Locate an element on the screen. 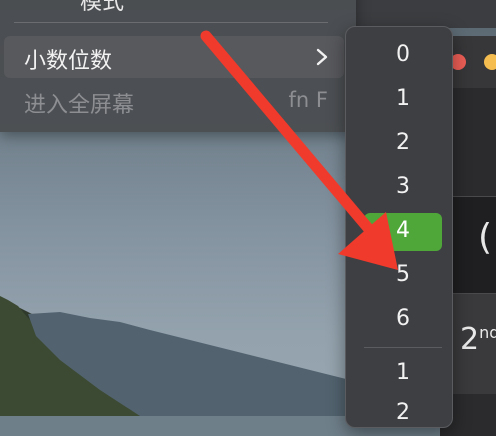 This screenshot has height=436, width=496. key-2nd-main: 2 is located at coordinates (470, 339).